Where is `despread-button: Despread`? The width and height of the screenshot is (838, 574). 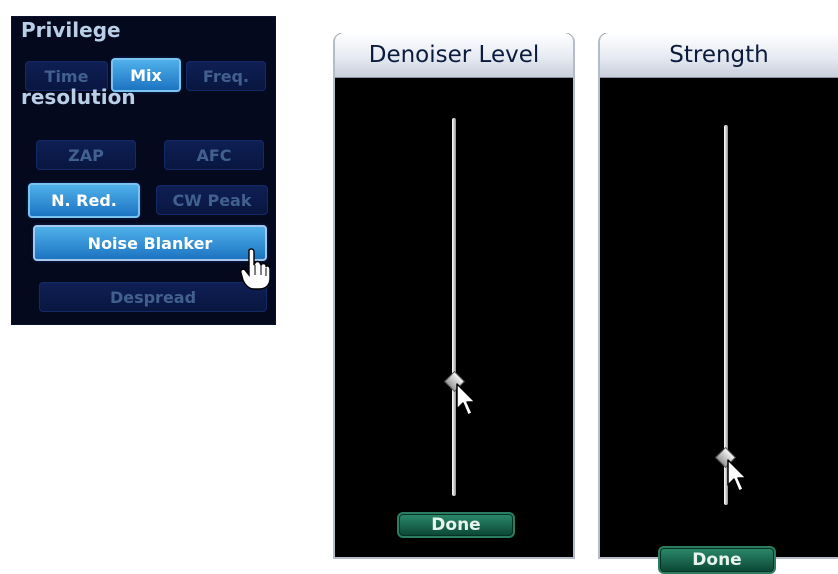 despread-button: Despread is located at coordinates (153, 297).